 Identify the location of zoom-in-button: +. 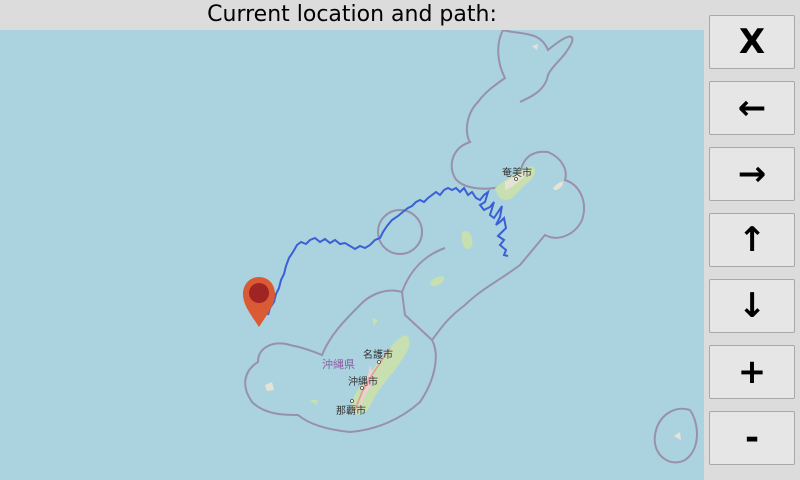
(752, 372).